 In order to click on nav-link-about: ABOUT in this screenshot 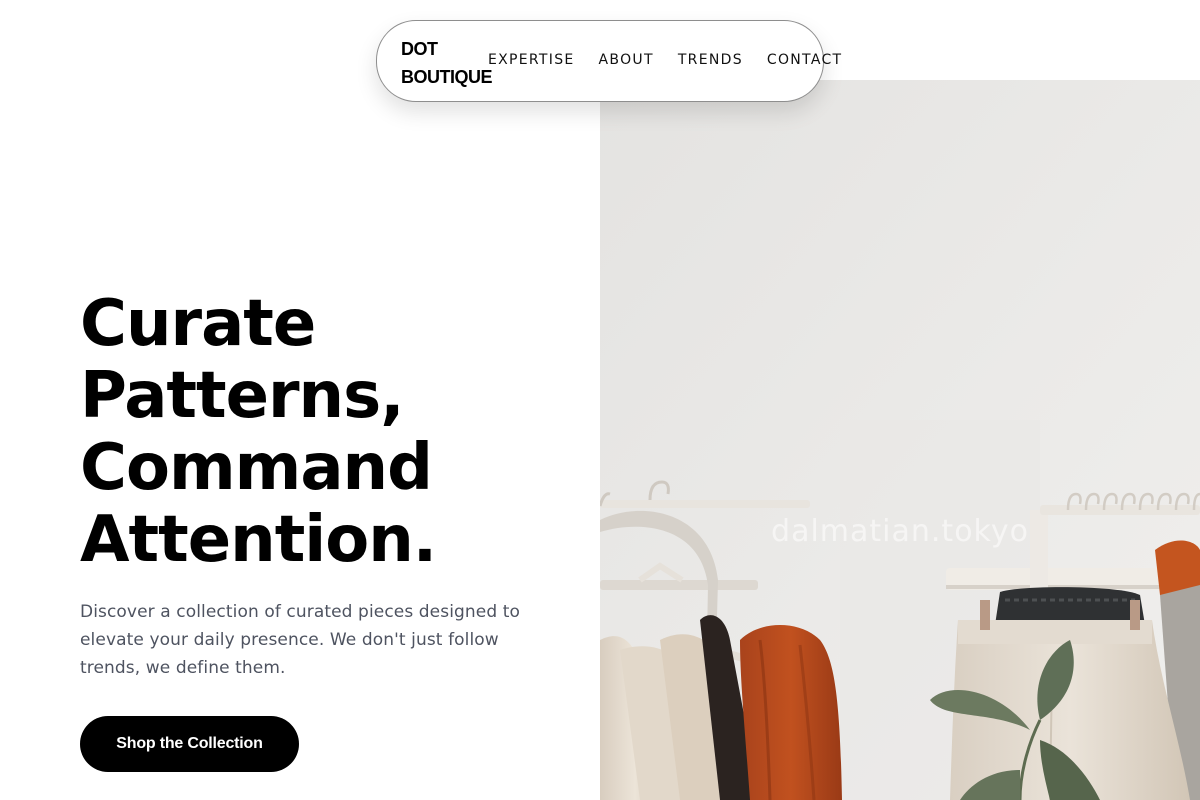, I will do `click(626, 60)`.